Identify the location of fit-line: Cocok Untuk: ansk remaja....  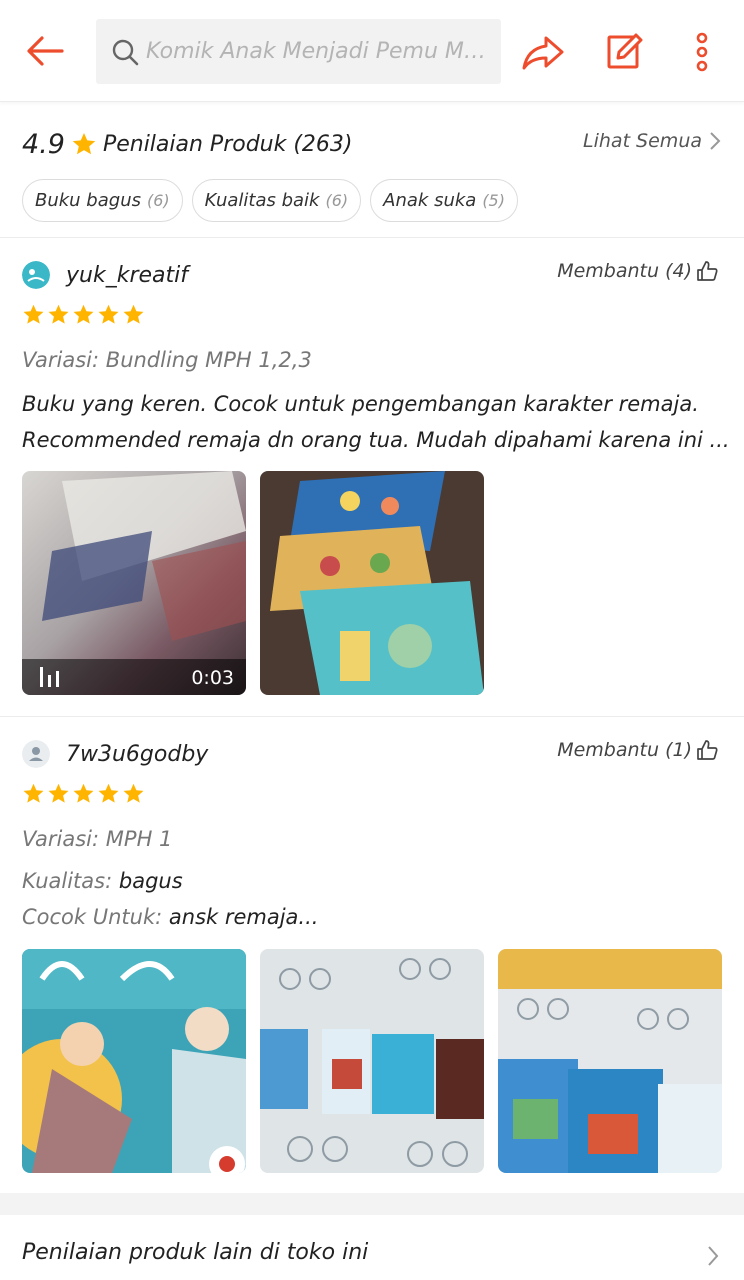
(170, 917).